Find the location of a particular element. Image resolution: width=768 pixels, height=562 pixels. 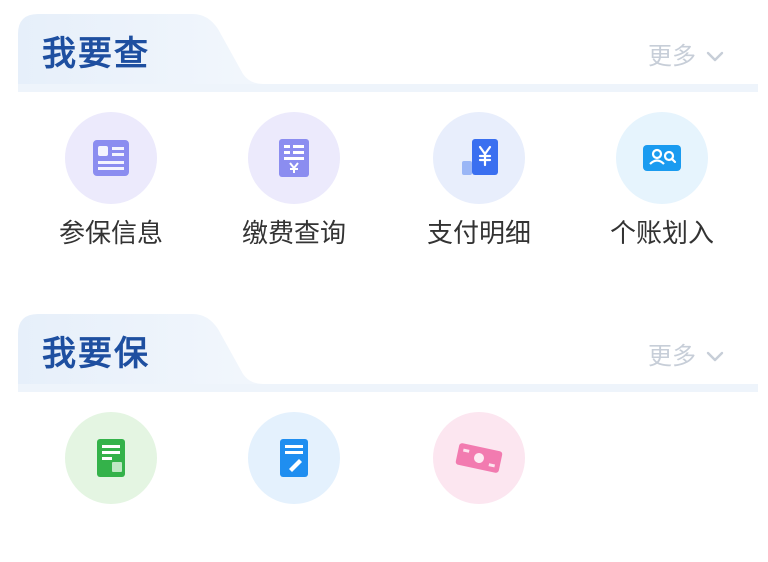

item-payment-query: 缴费查询 is located at coordinates (294, 181).